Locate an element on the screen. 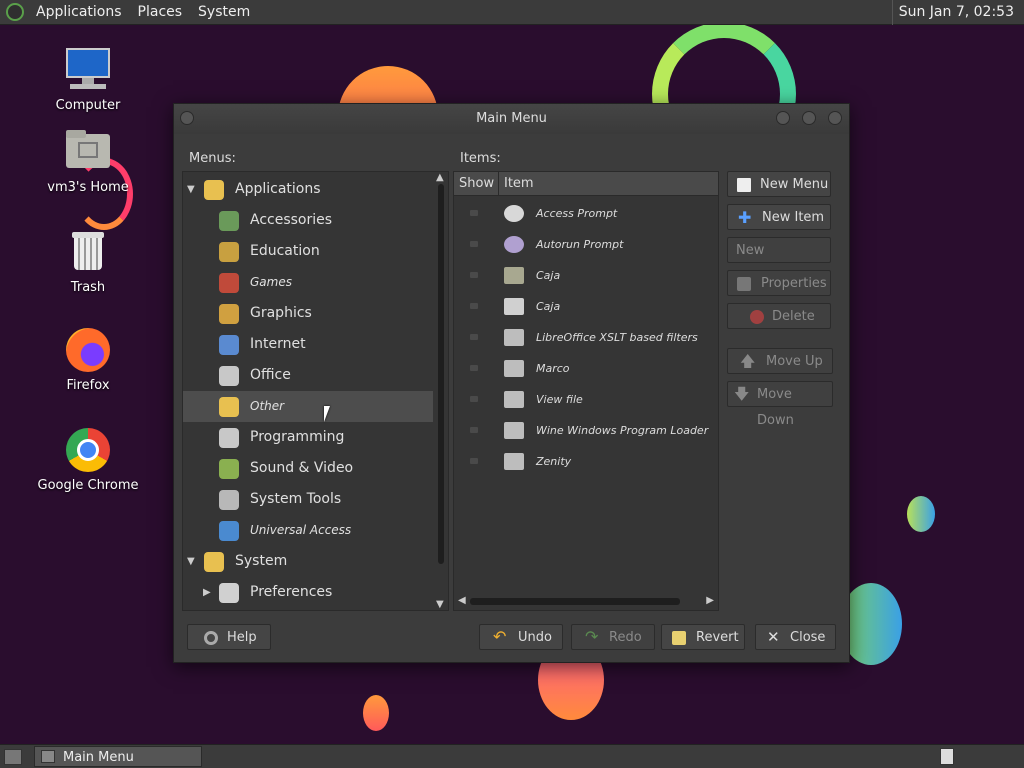 Image resolution: width=1024 pixels, height=768 pixels. menu-tree-item: Other is located at coordinates (308, 406).